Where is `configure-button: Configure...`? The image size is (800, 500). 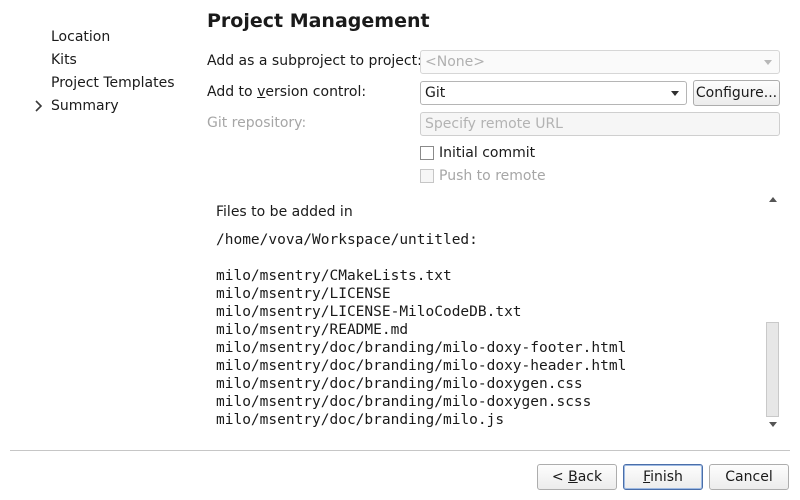 configure-button: Configure... is located at coordinates (736, 93).